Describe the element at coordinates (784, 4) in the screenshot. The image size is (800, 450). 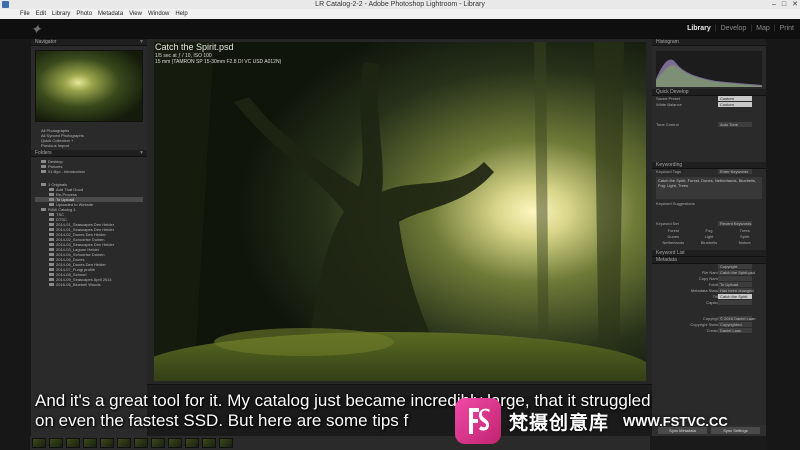
I see `maximize-icon: □` at that location.